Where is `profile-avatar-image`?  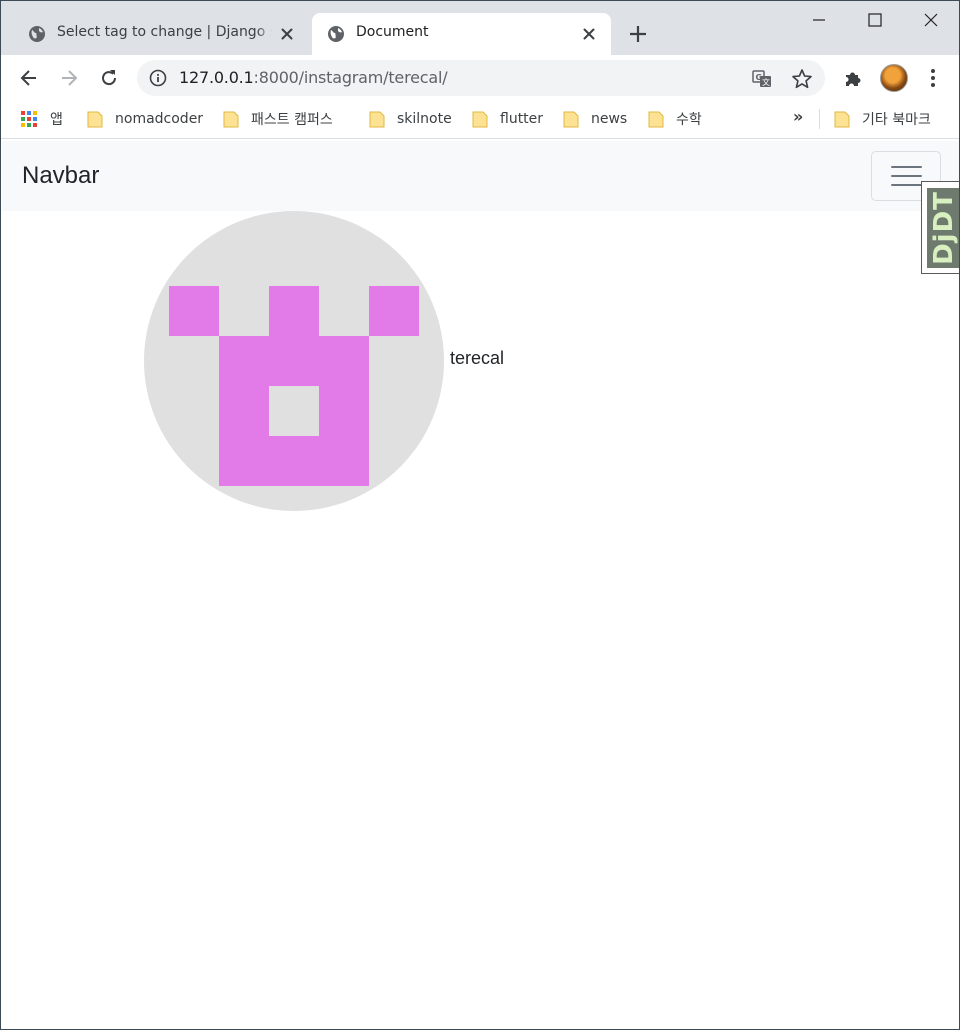
profile-avatar-image is located at coordinates (294, 361).